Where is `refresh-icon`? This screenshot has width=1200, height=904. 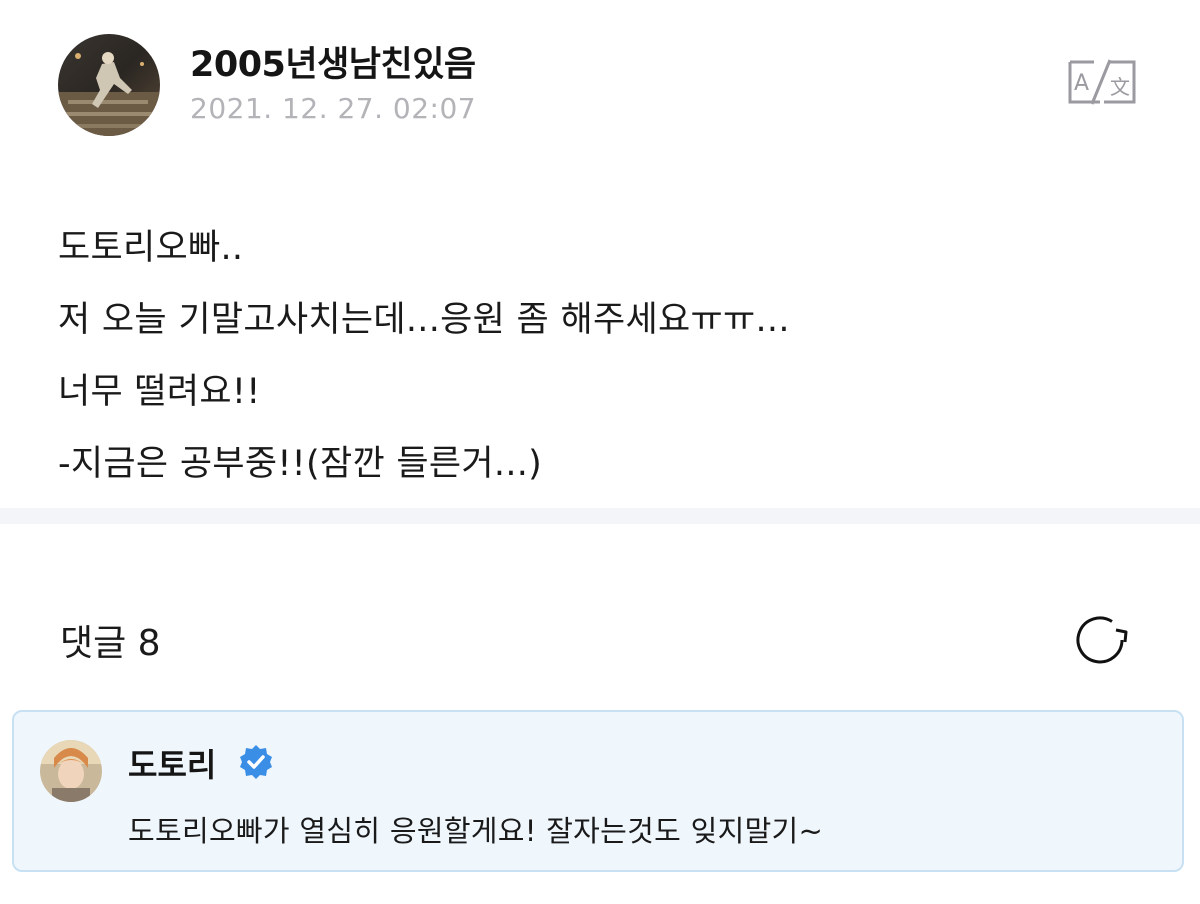 refresh-icon is located at coordinates (1102, 640).